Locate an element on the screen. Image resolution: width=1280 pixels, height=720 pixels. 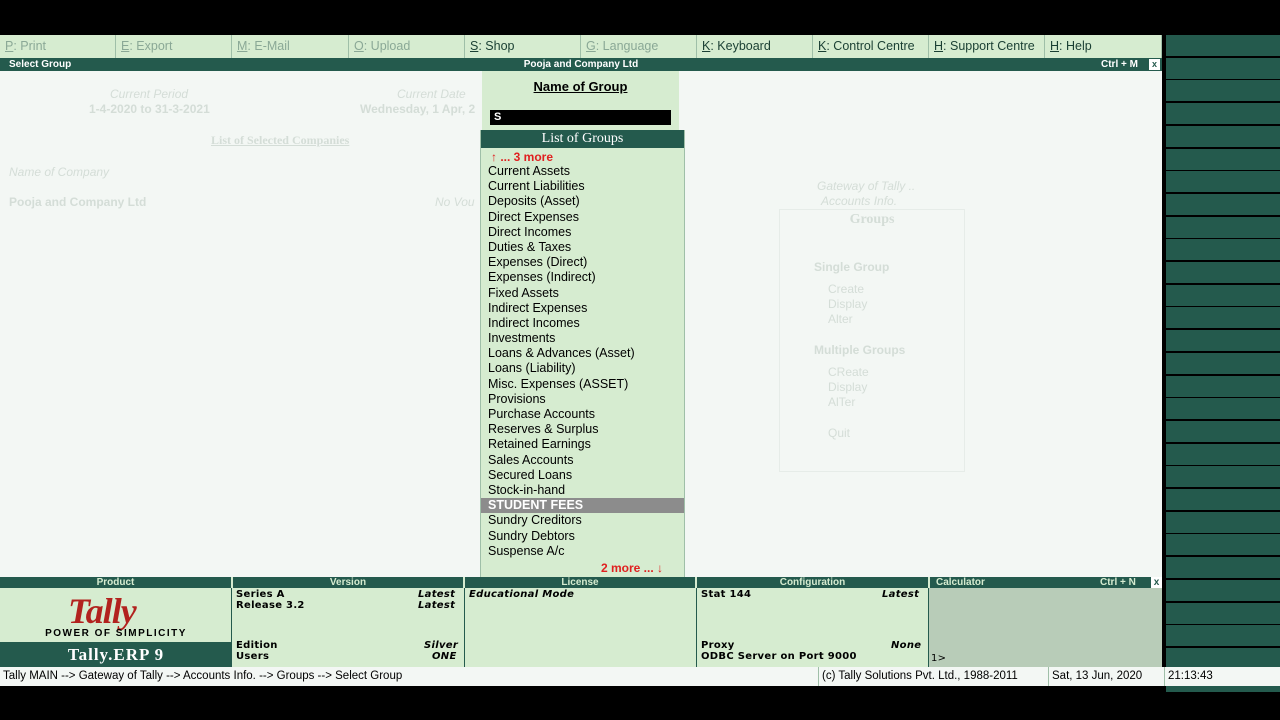
multiple-create-item: CReate is located at coordinates (848, 372).